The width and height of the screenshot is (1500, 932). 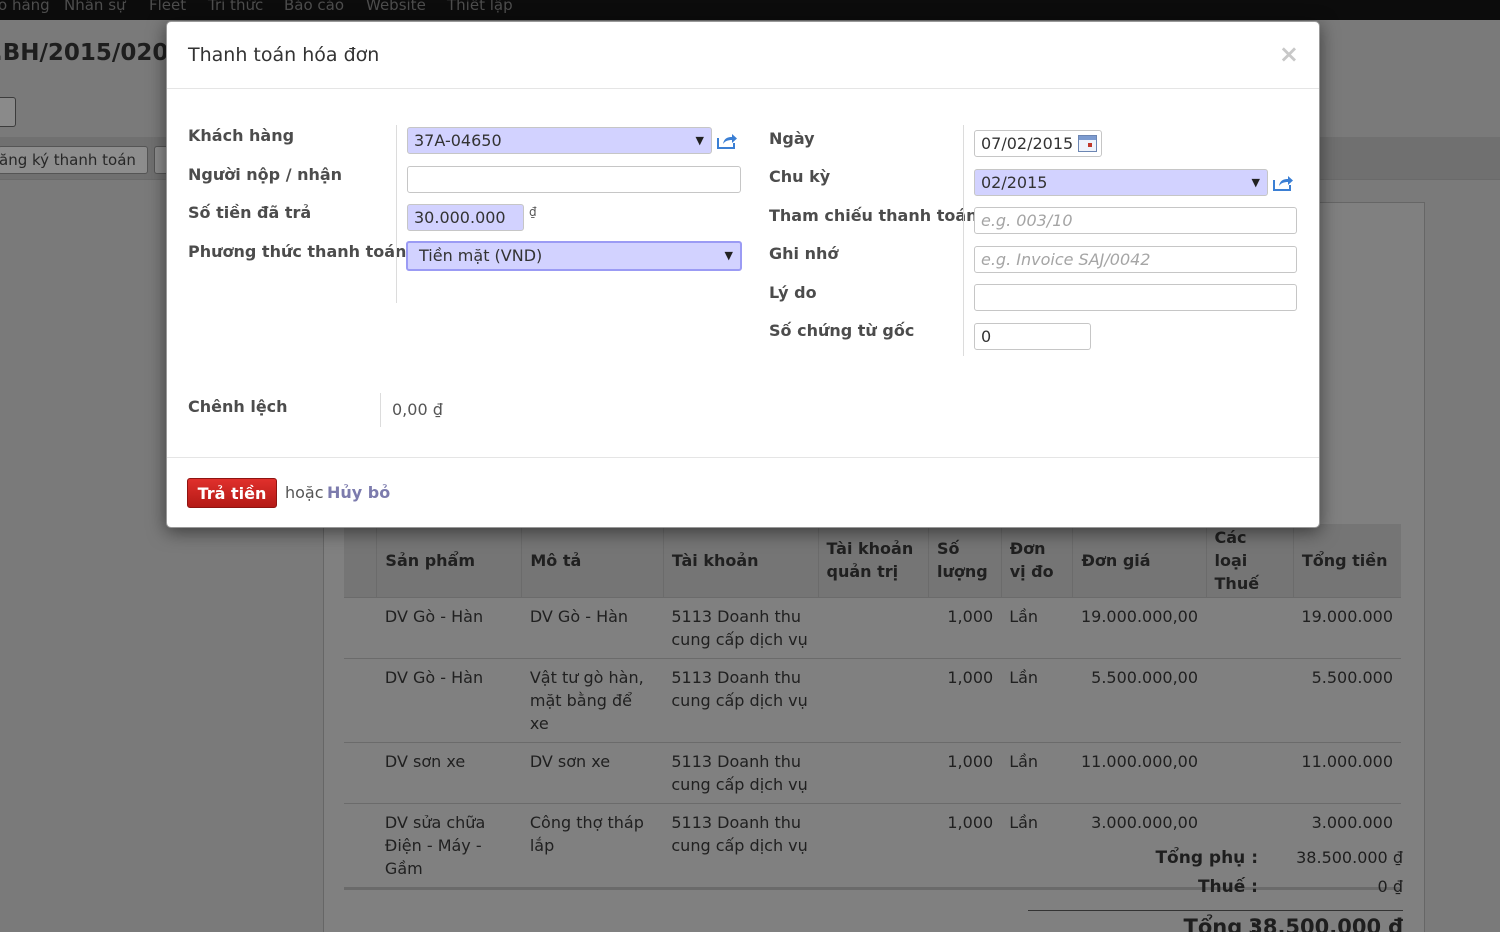 I want to click on close-icon: ×, so click(x=1289, y=54).